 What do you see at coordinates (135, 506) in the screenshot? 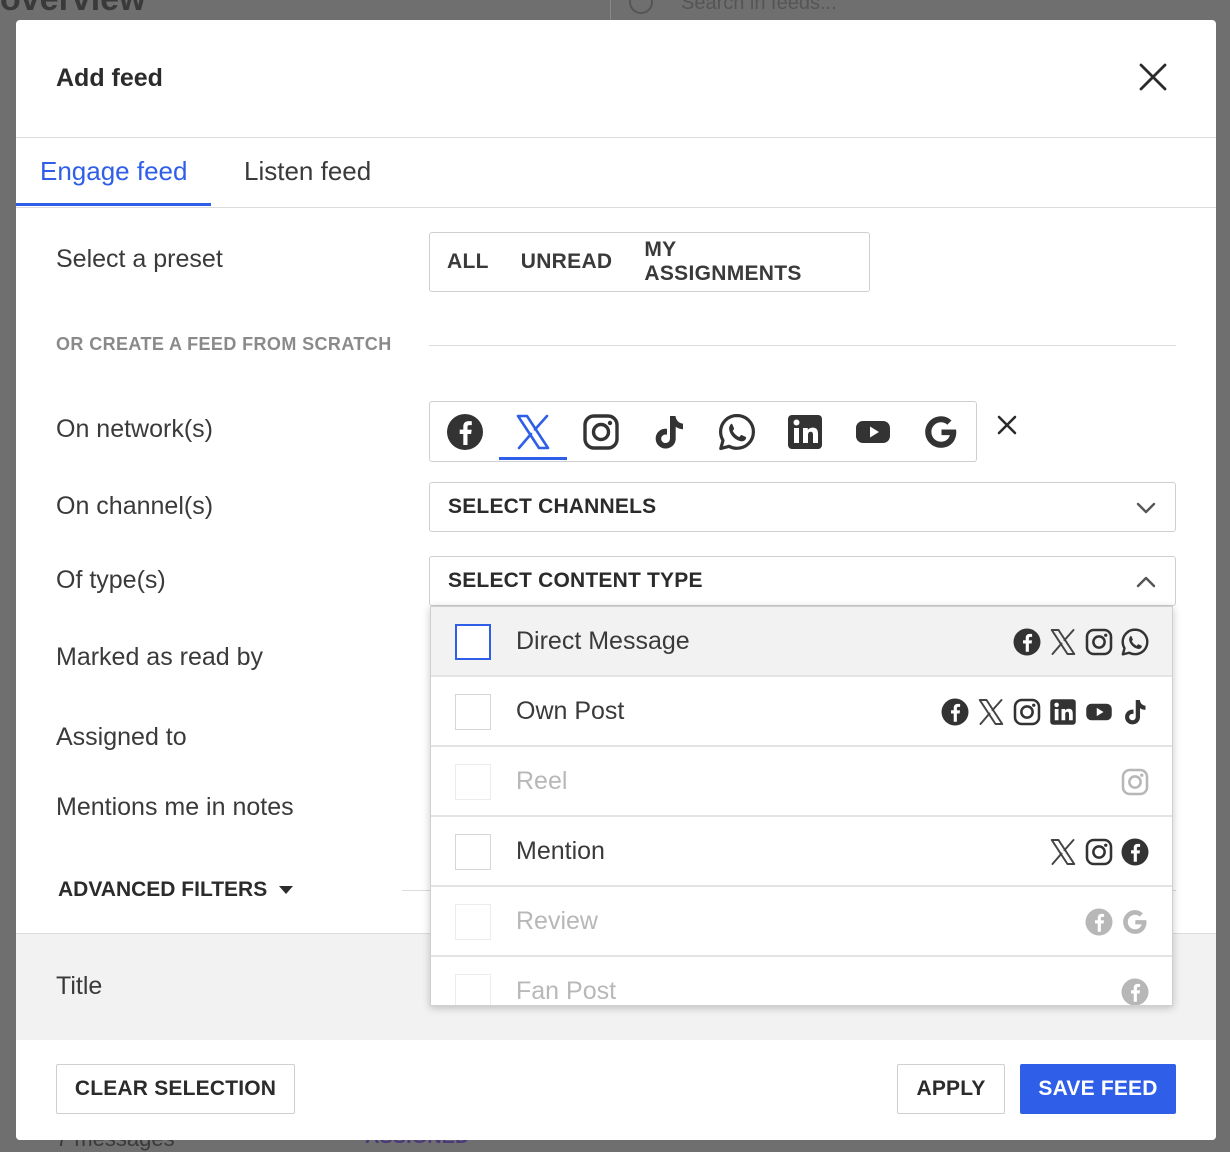
I see `channels-label: On channel(s)` at bounding box center [135, 506].